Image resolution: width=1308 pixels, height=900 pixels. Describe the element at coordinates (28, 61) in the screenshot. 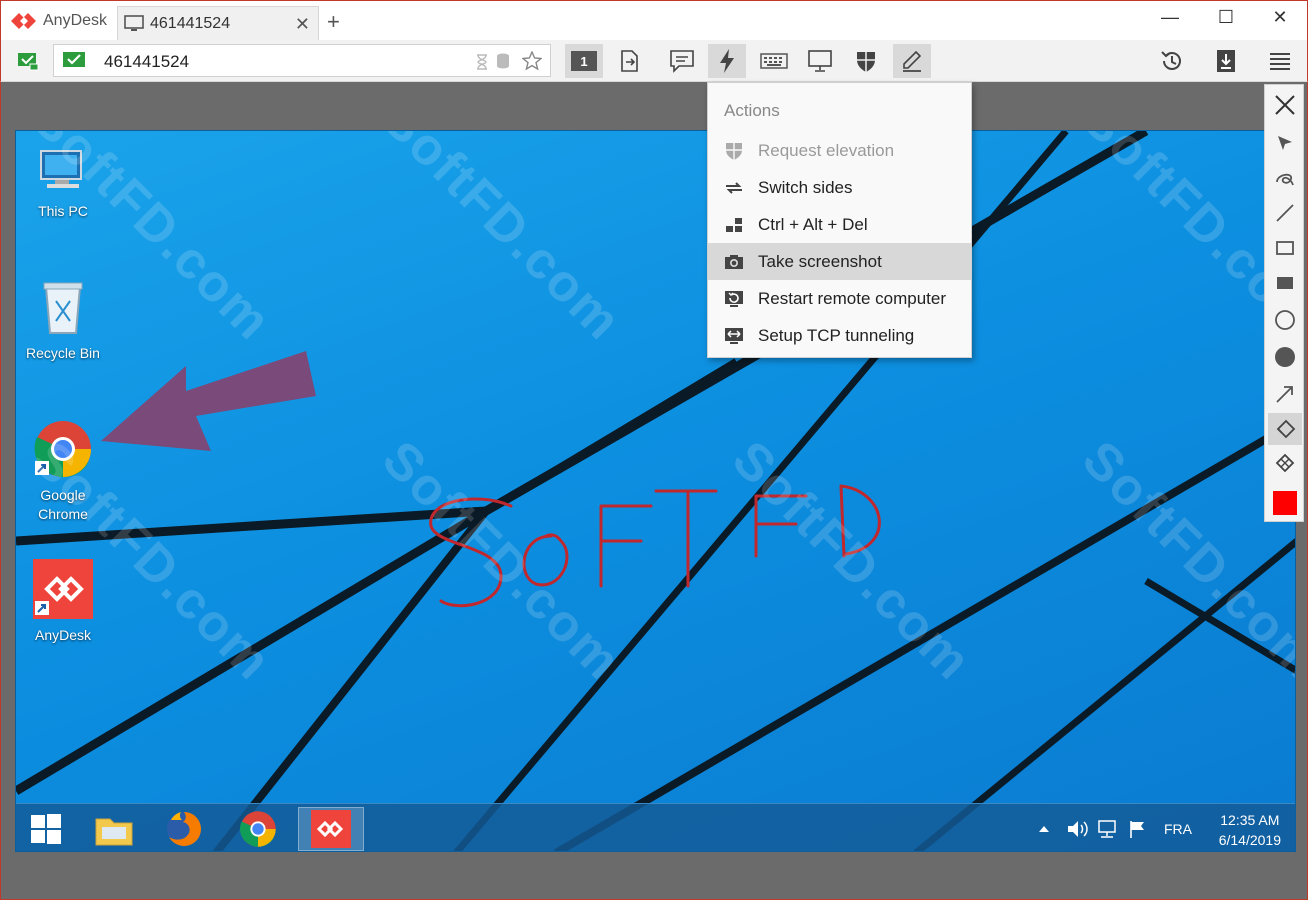

I see `connection-status-icon` at that location.